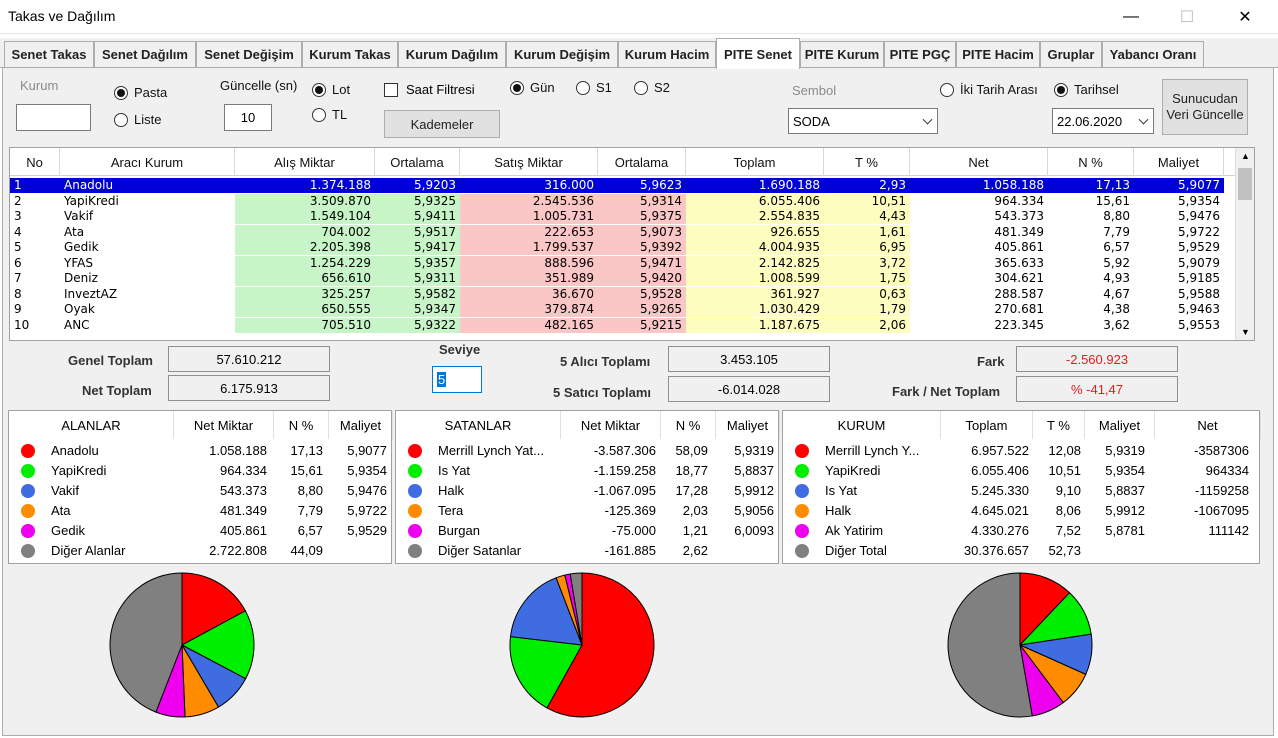  Describe the element at coordinates (1244, 244) in the screenshot. I see `vertical-scrollbar: ▲ ▼` at that location.